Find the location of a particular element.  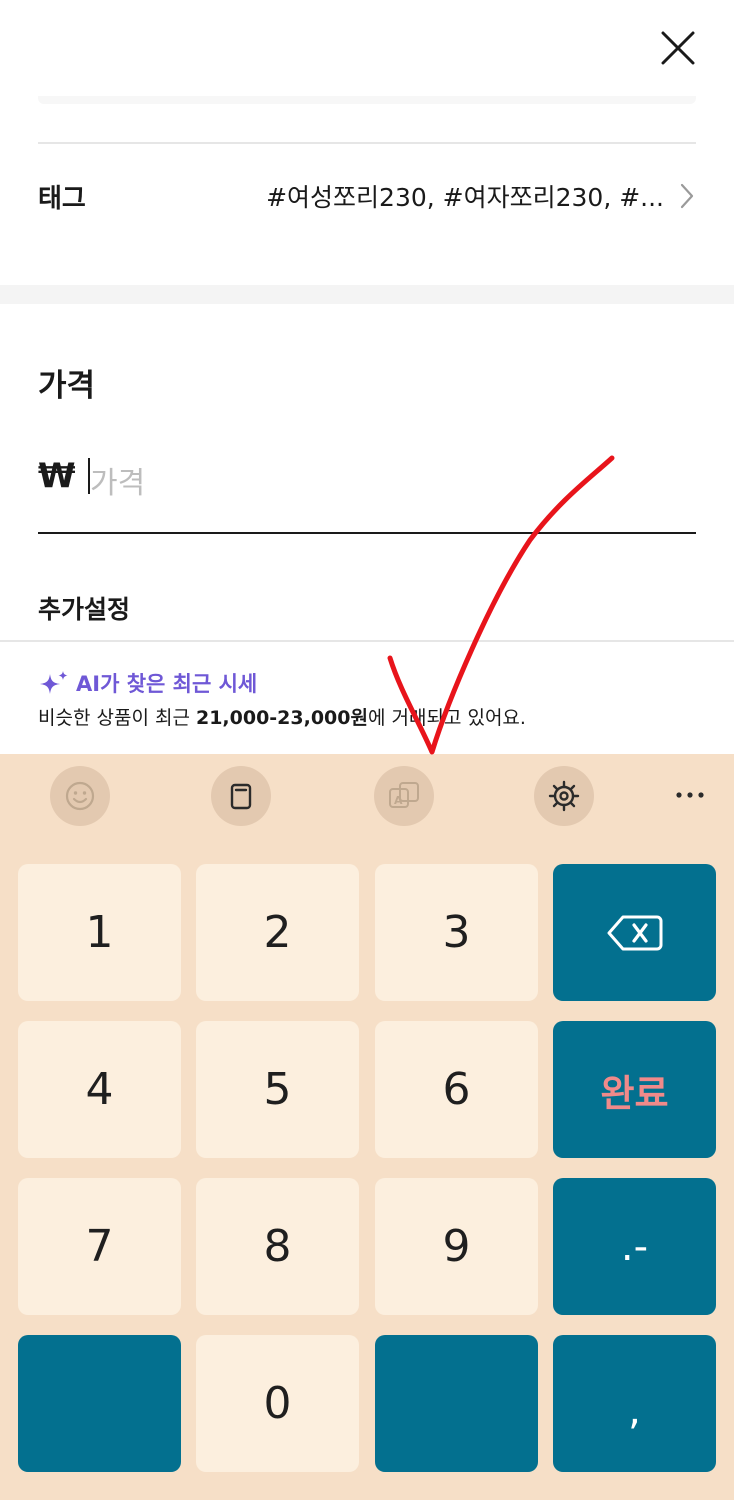

backspace-icon is located at coordinates (634, 932).